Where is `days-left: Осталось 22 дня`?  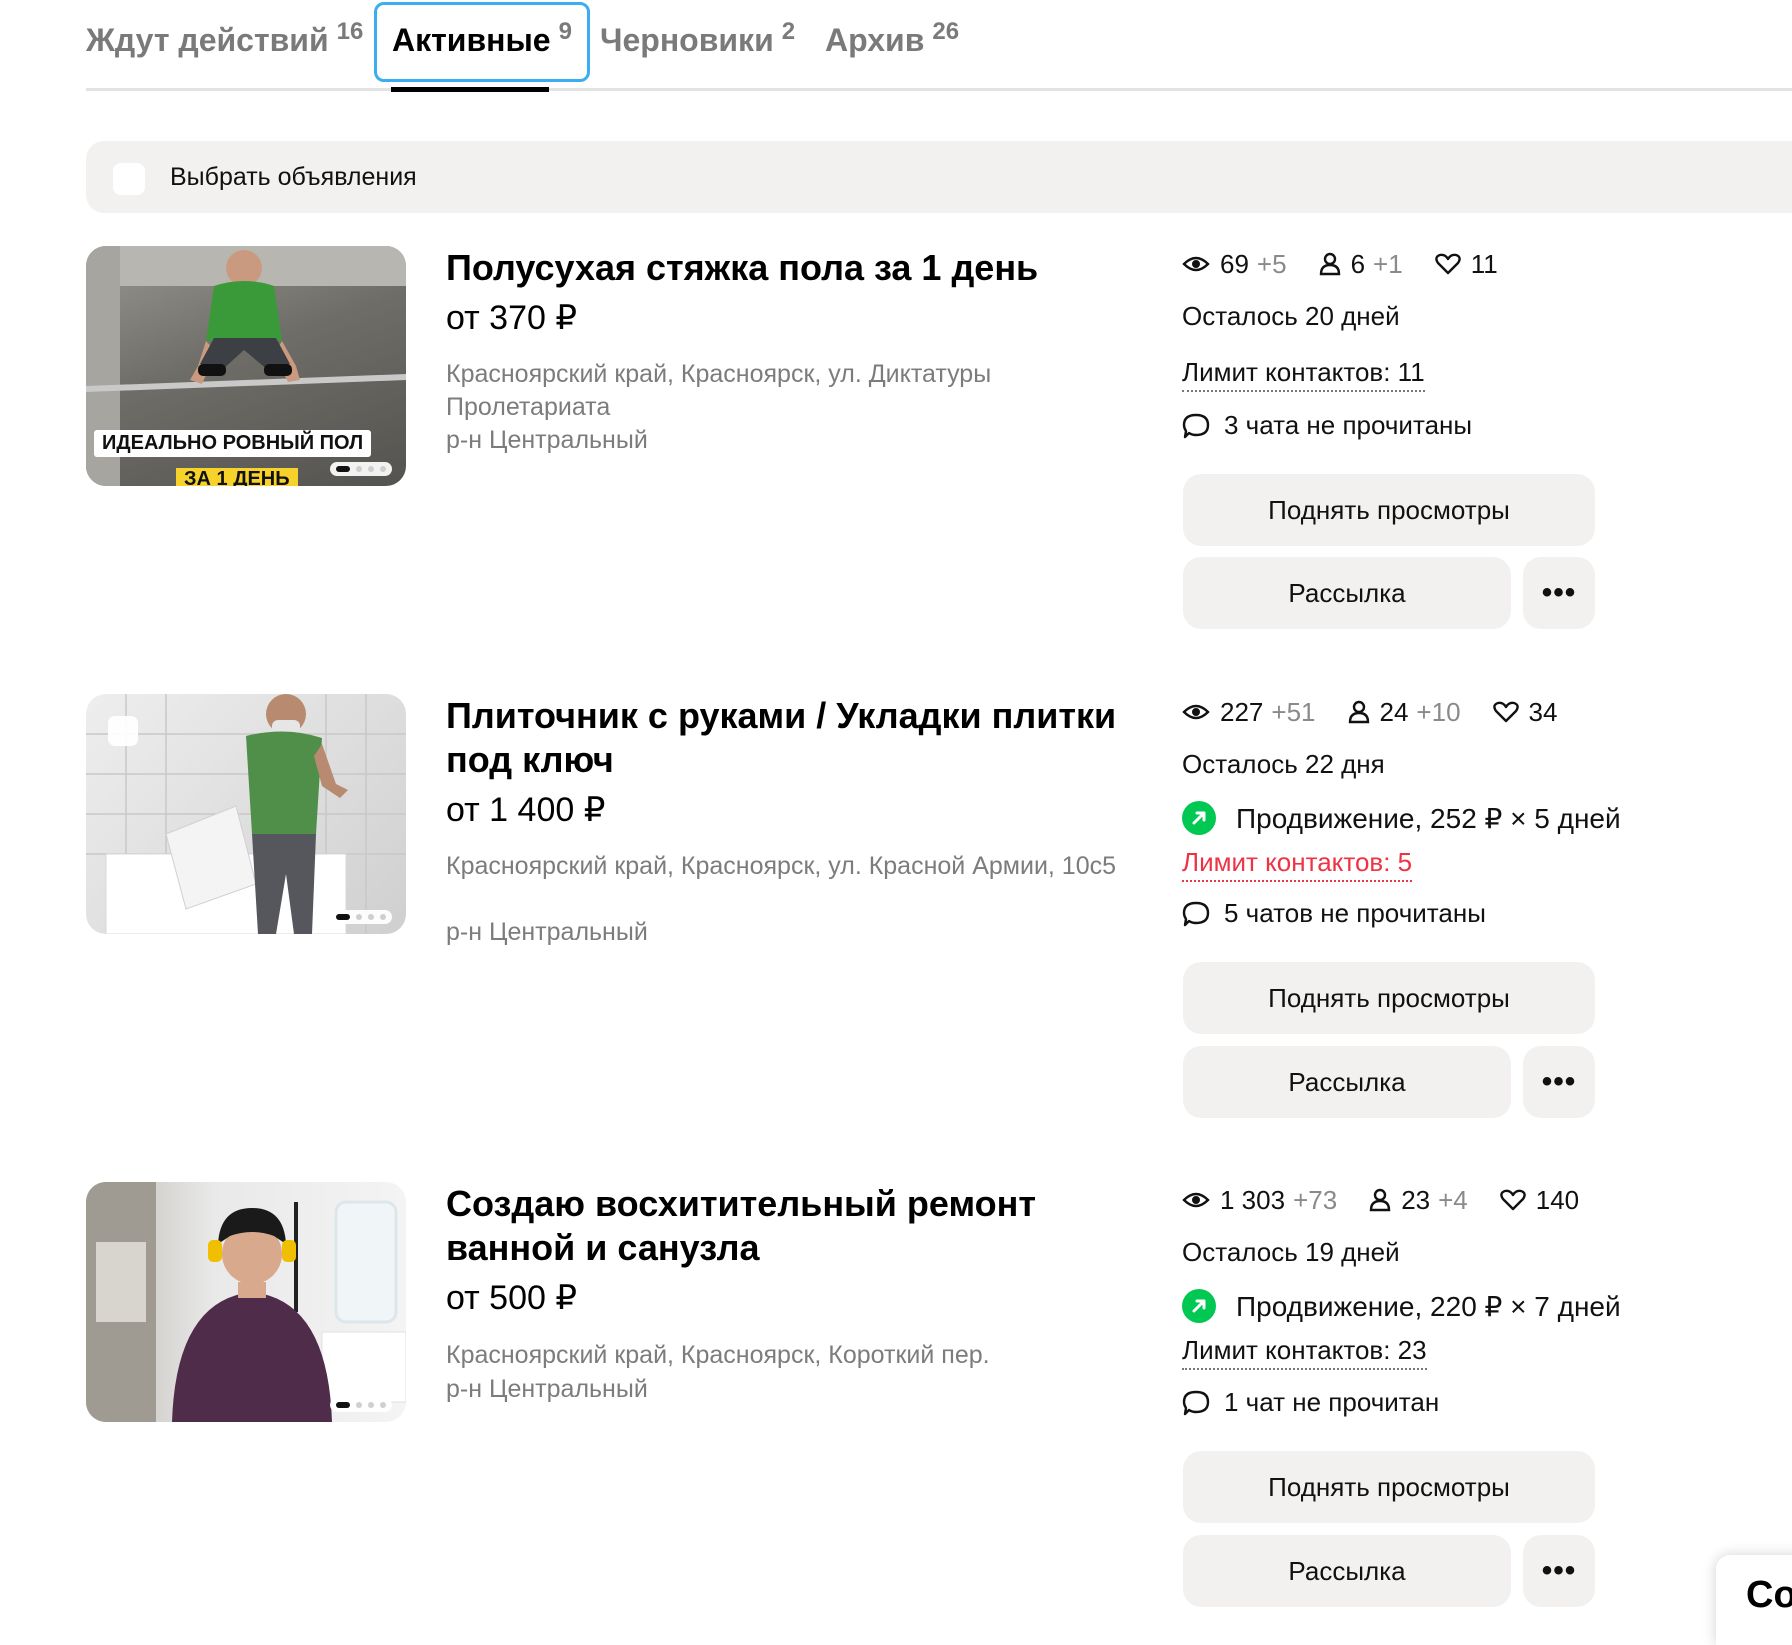
days-left: Осталось 22 дня is located at coordinates (1283, 764).